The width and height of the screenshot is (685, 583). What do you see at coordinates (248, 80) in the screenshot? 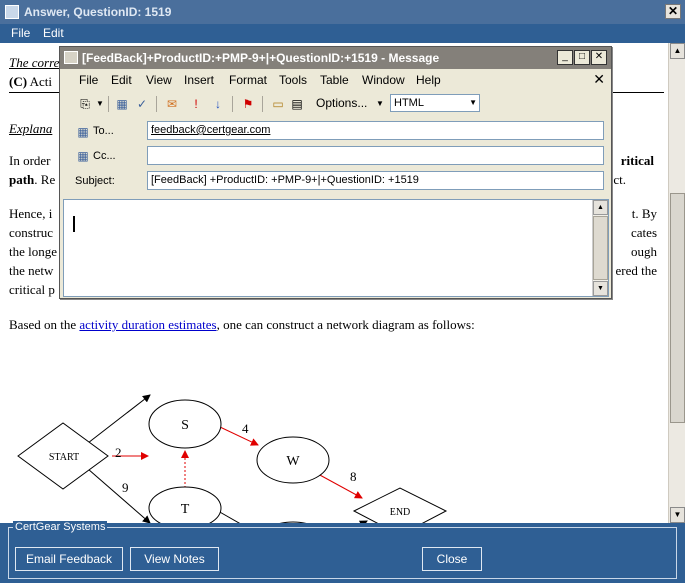
I see `dialog-menu-format: Format` at bounding box center [248, 80].